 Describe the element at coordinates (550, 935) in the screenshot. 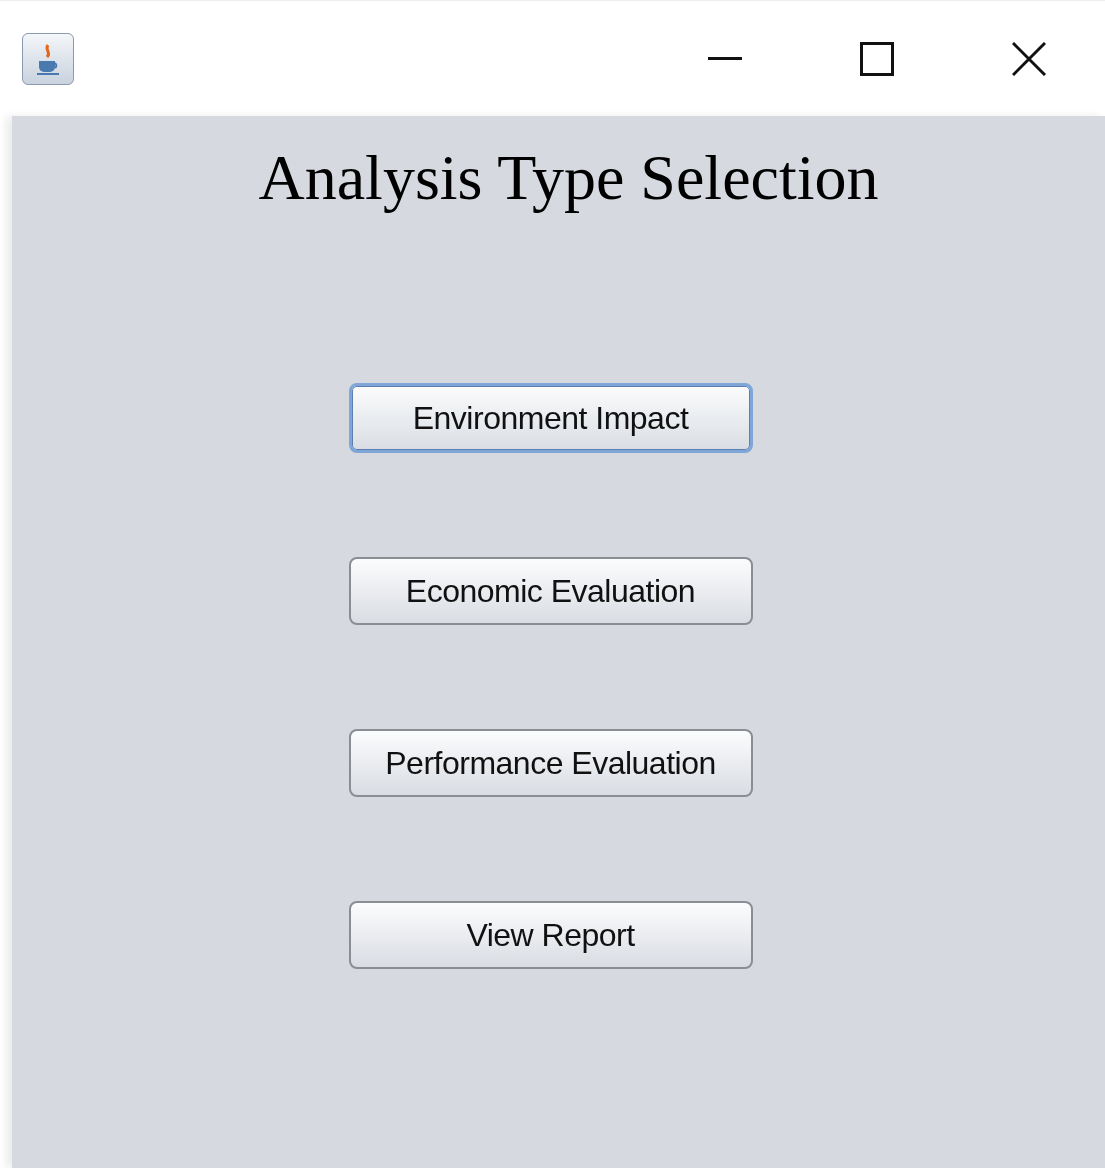

I see `analysis-button: View Report` at that location.